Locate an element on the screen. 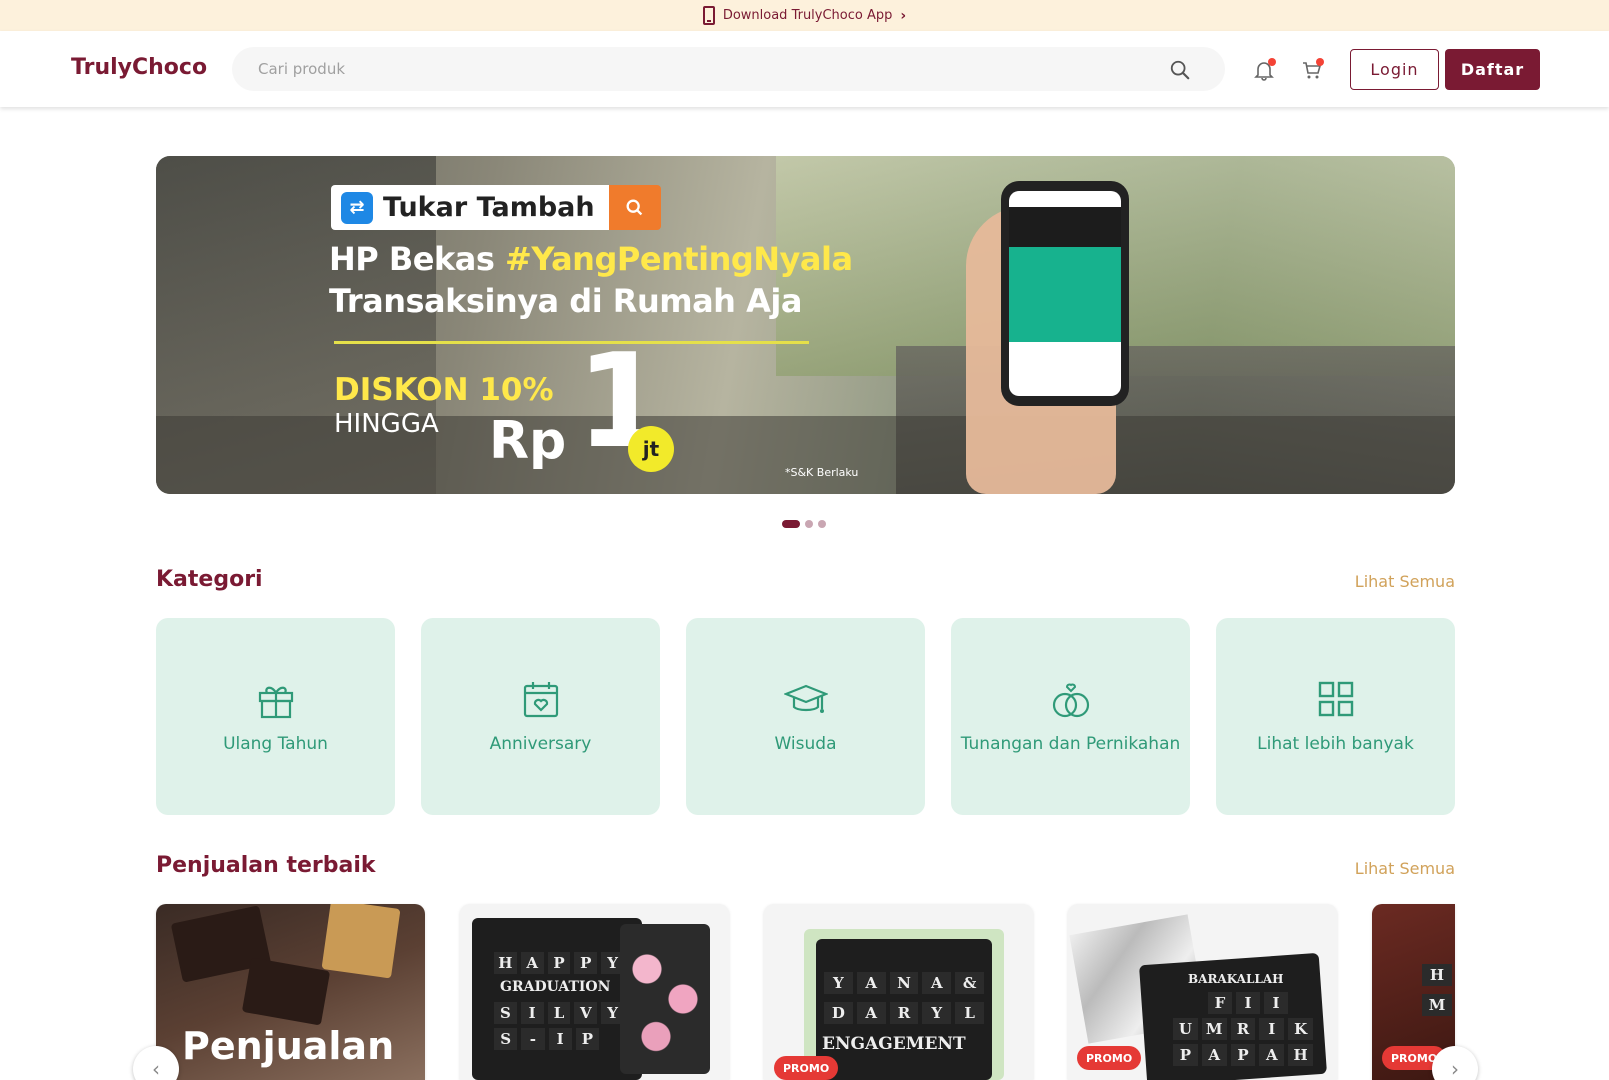 The height and width of the screenshot is (1080, 1609). headline-prefix: HP Bekas is located at coordinates (417, 259).